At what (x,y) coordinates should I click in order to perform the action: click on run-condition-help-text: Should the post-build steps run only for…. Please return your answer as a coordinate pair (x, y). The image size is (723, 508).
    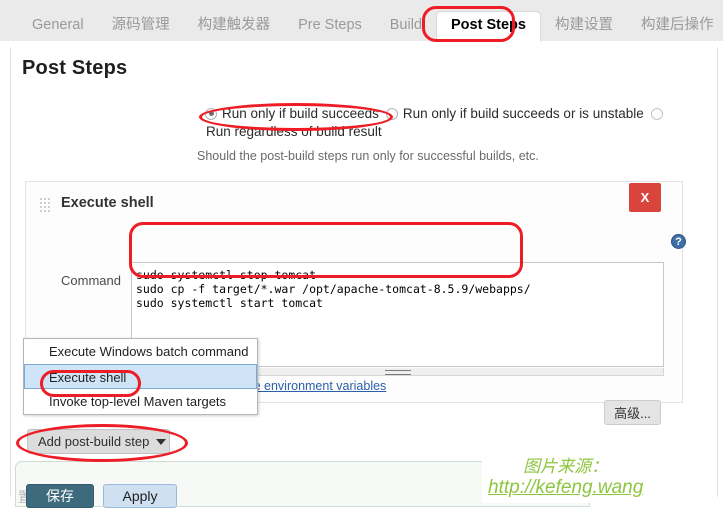
    Looking at the image, I should click on (368, 156).